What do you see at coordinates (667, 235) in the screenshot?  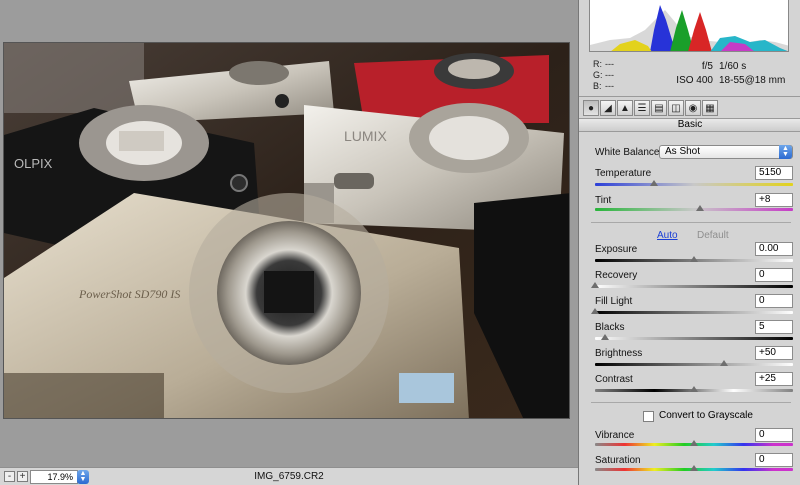 I see `auto-link: Auto` at bounding box center [667, 235].